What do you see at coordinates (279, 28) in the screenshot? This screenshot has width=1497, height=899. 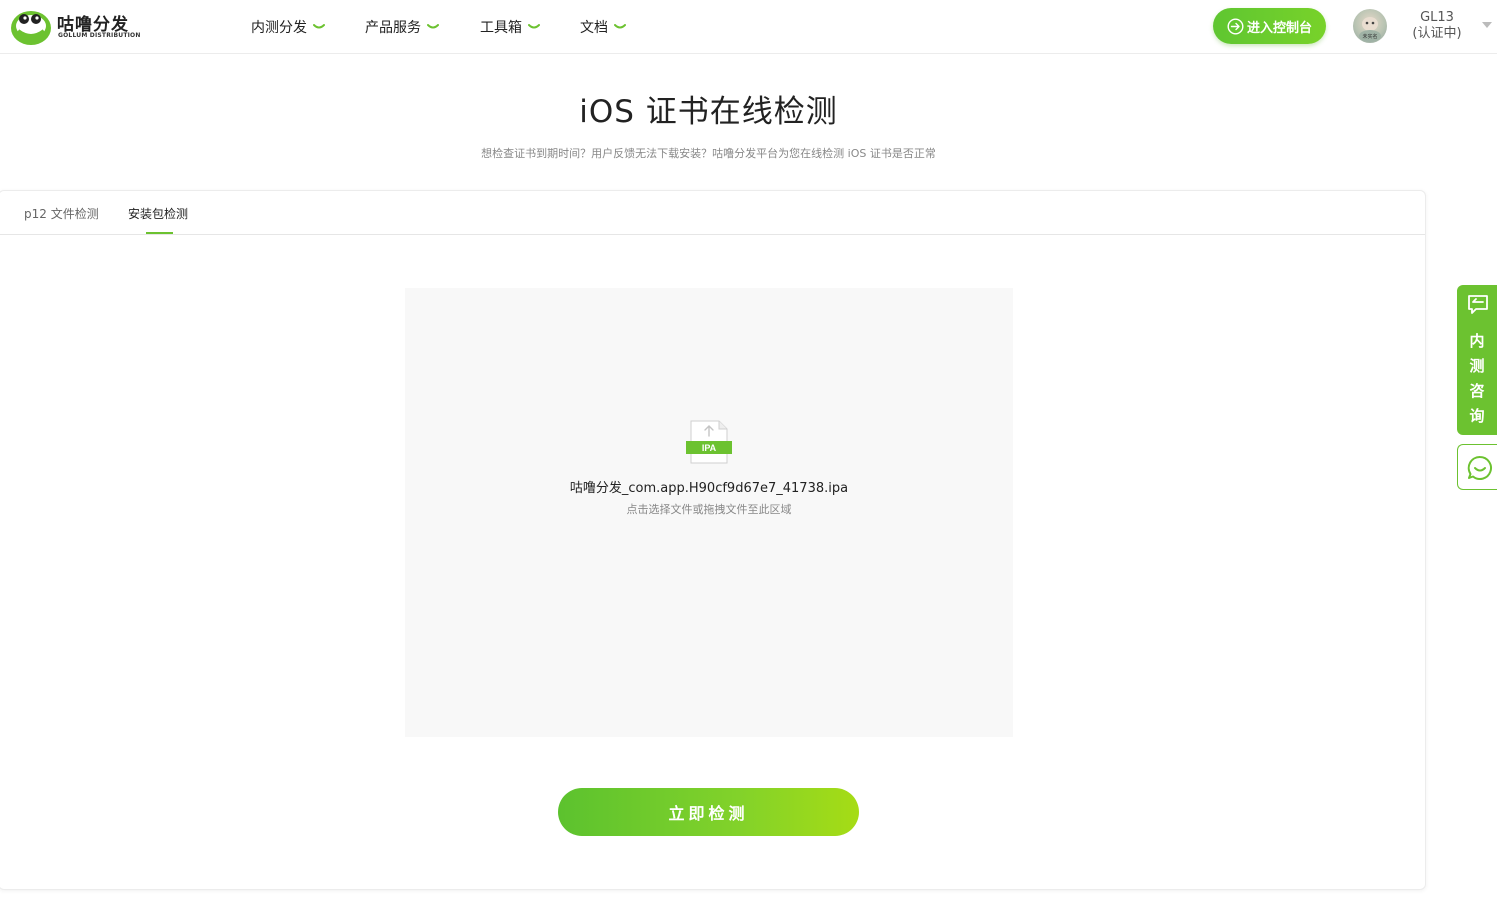 I see `nav-label: 内测分发` at bounding box center [279, 28].